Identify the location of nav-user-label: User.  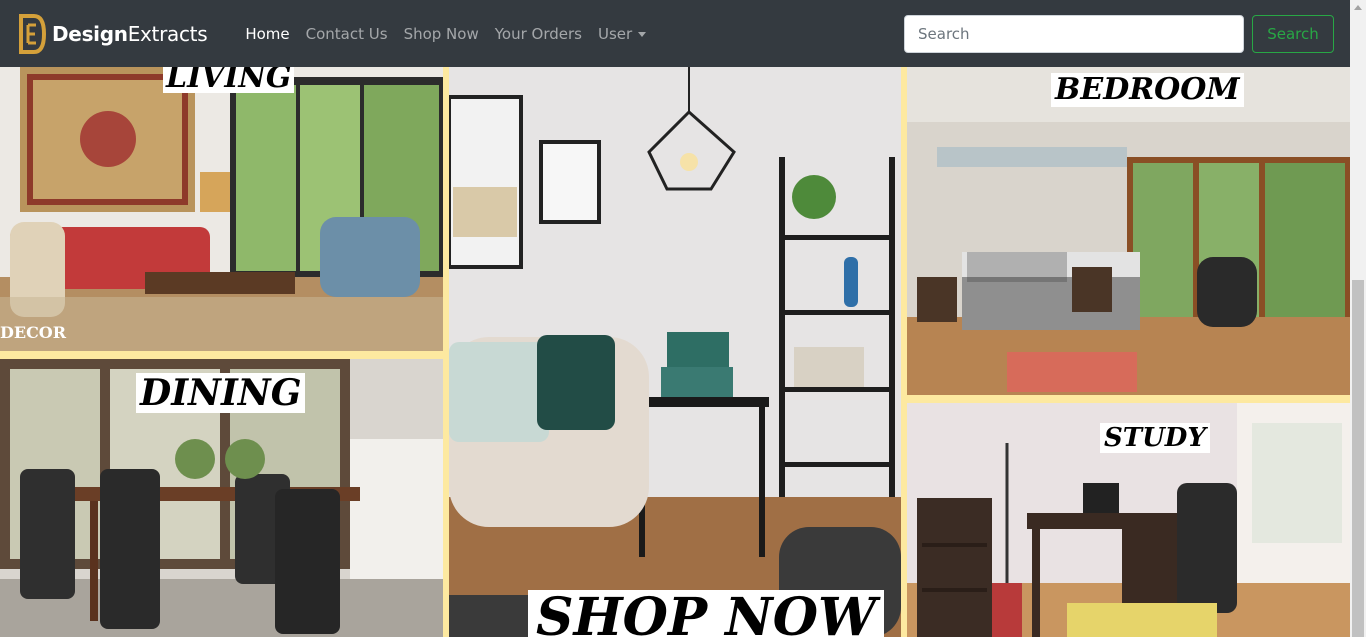
(615, 33).